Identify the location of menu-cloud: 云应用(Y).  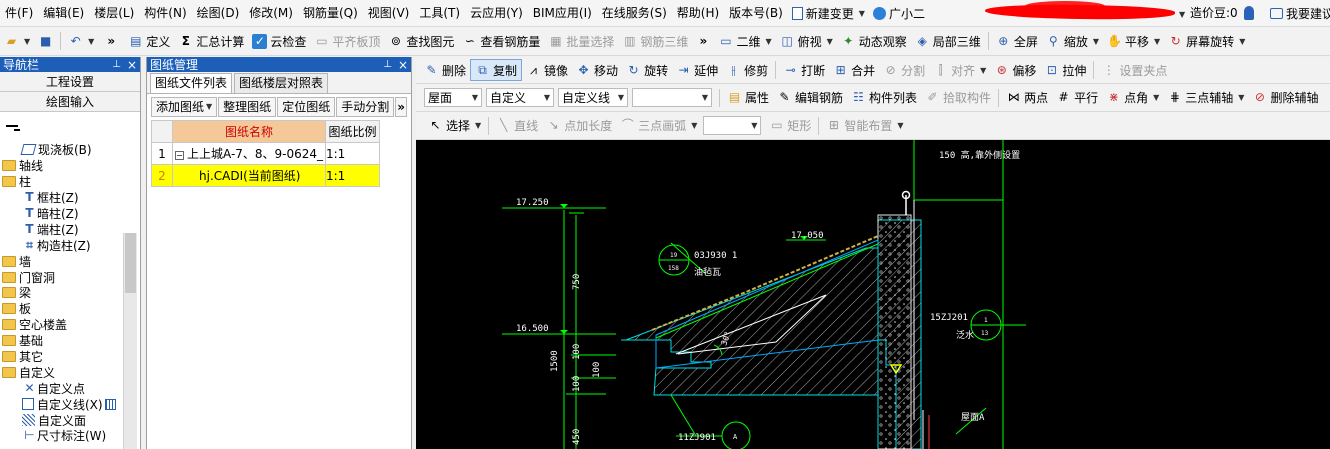
(496, 13).